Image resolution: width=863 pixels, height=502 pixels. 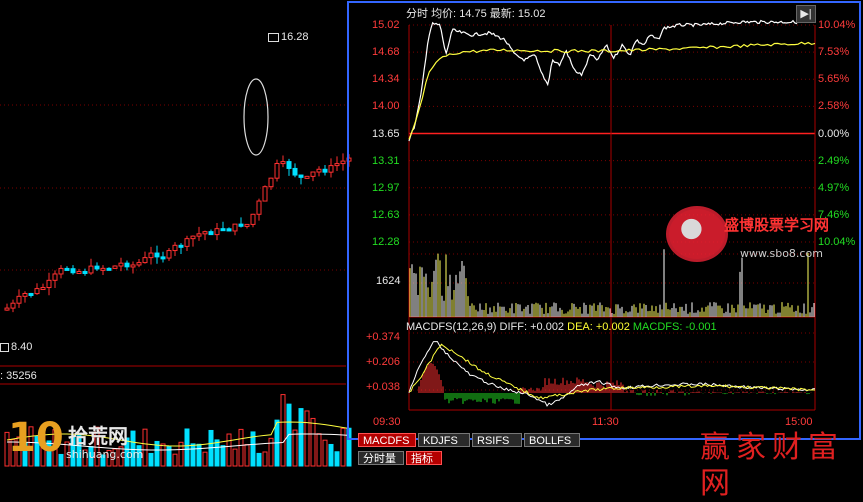 I want to click on price-tick-label: 14.68, so click(x=386, y=52).